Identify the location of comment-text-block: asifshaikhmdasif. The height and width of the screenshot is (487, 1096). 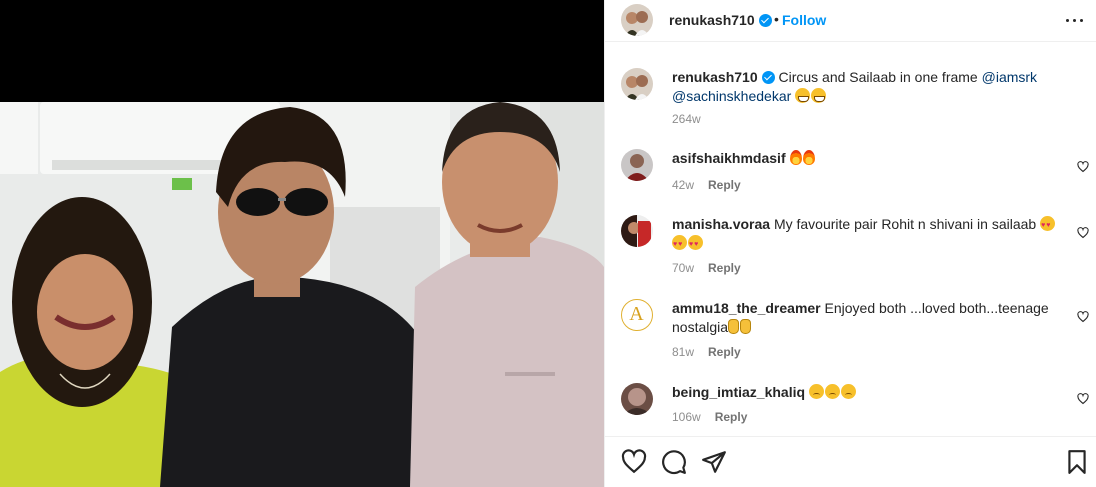
(864, 158).